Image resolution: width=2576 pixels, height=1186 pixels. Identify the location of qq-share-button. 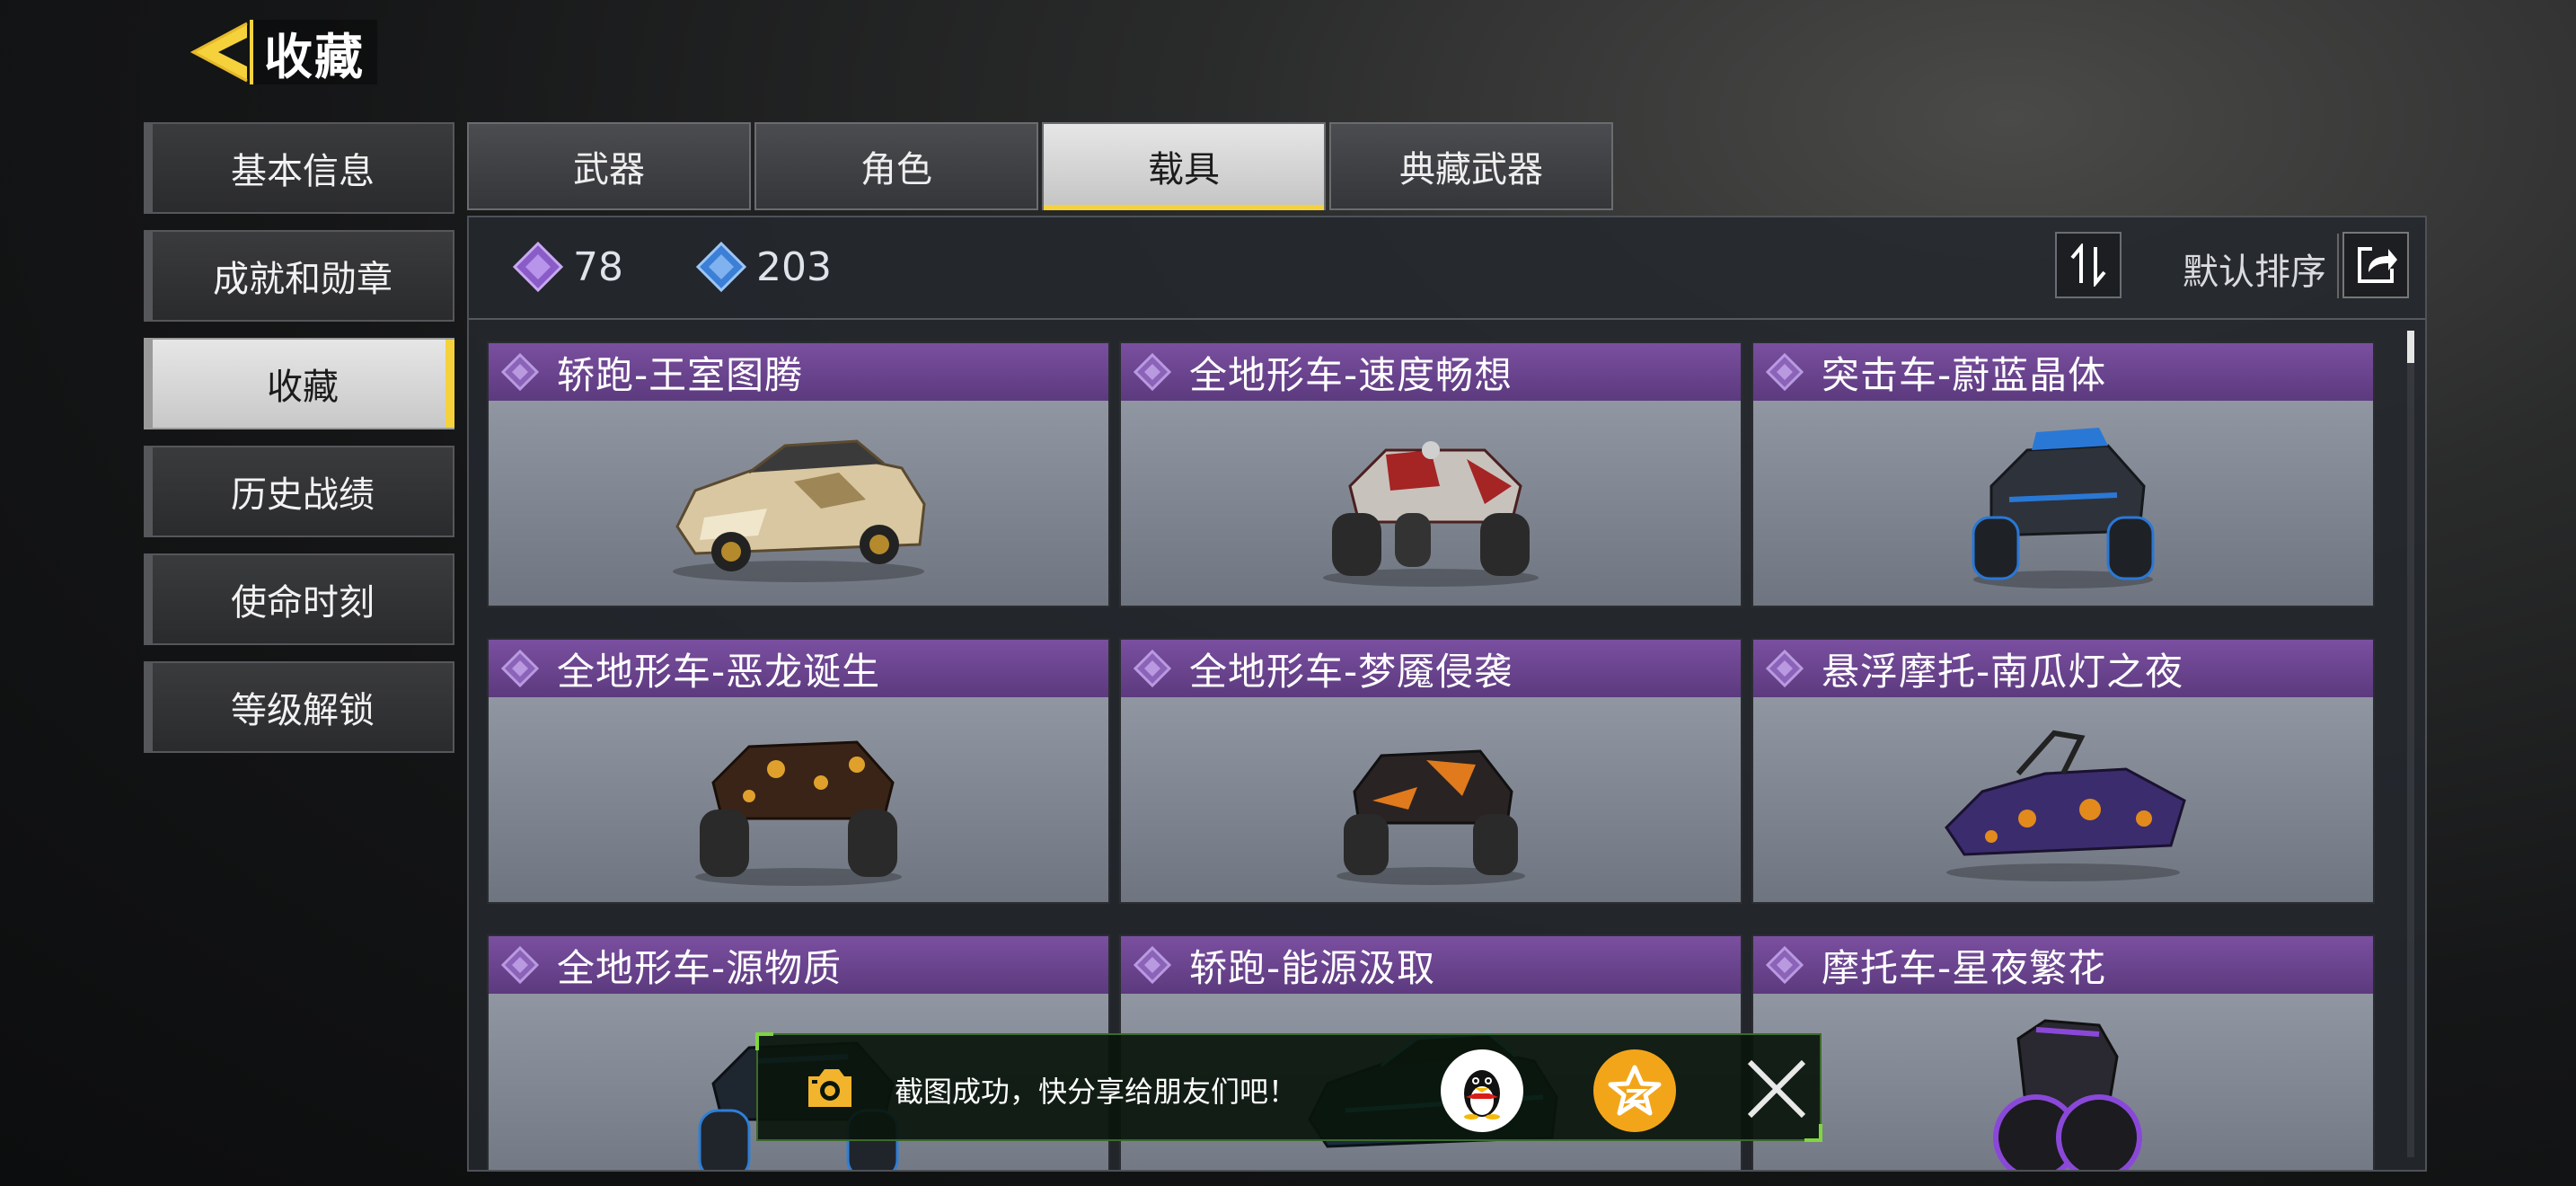
(1482, 1090).